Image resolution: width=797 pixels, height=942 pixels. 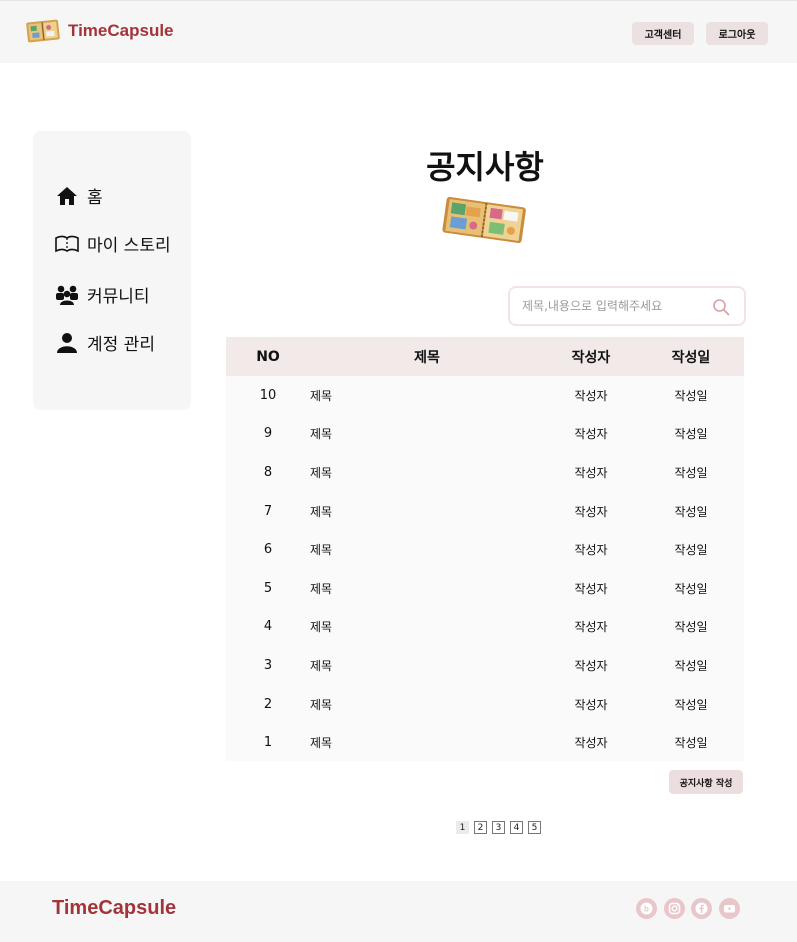 I want to click on sidebar-item-account: 계정 관리, so click(x=105, y=342).